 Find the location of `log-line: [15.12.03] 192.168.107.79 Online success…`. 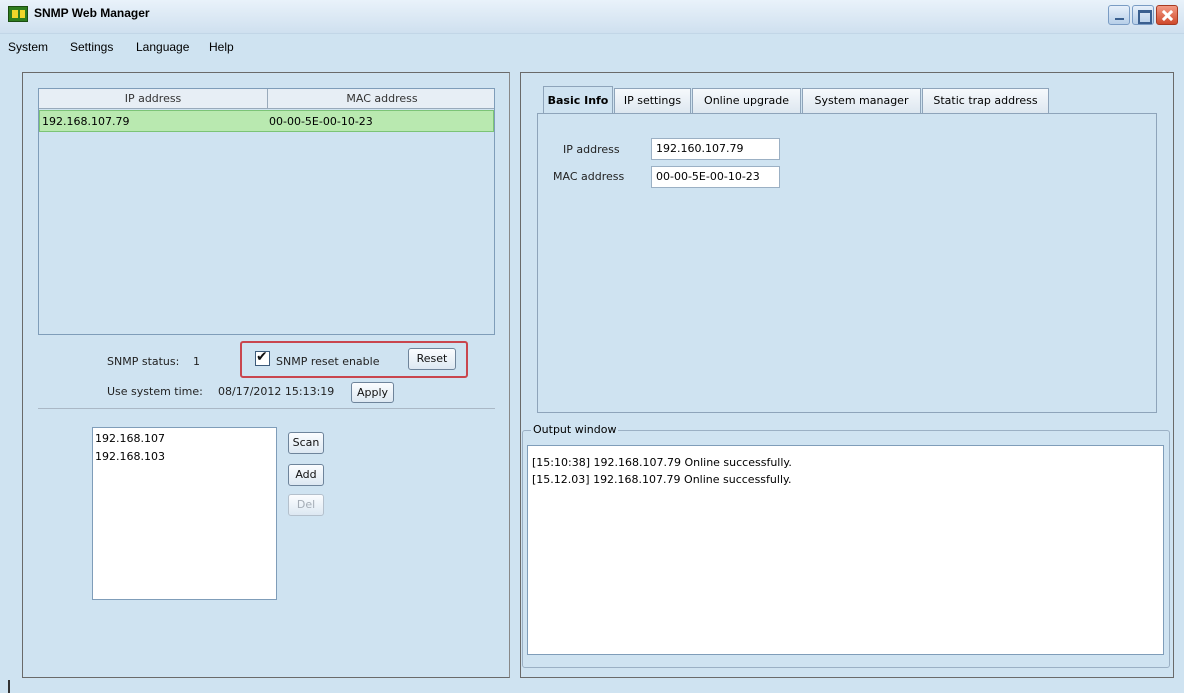

log-line: [15.12.03] 192.168.107.79 Online success… is located at coordinates (662, 479).